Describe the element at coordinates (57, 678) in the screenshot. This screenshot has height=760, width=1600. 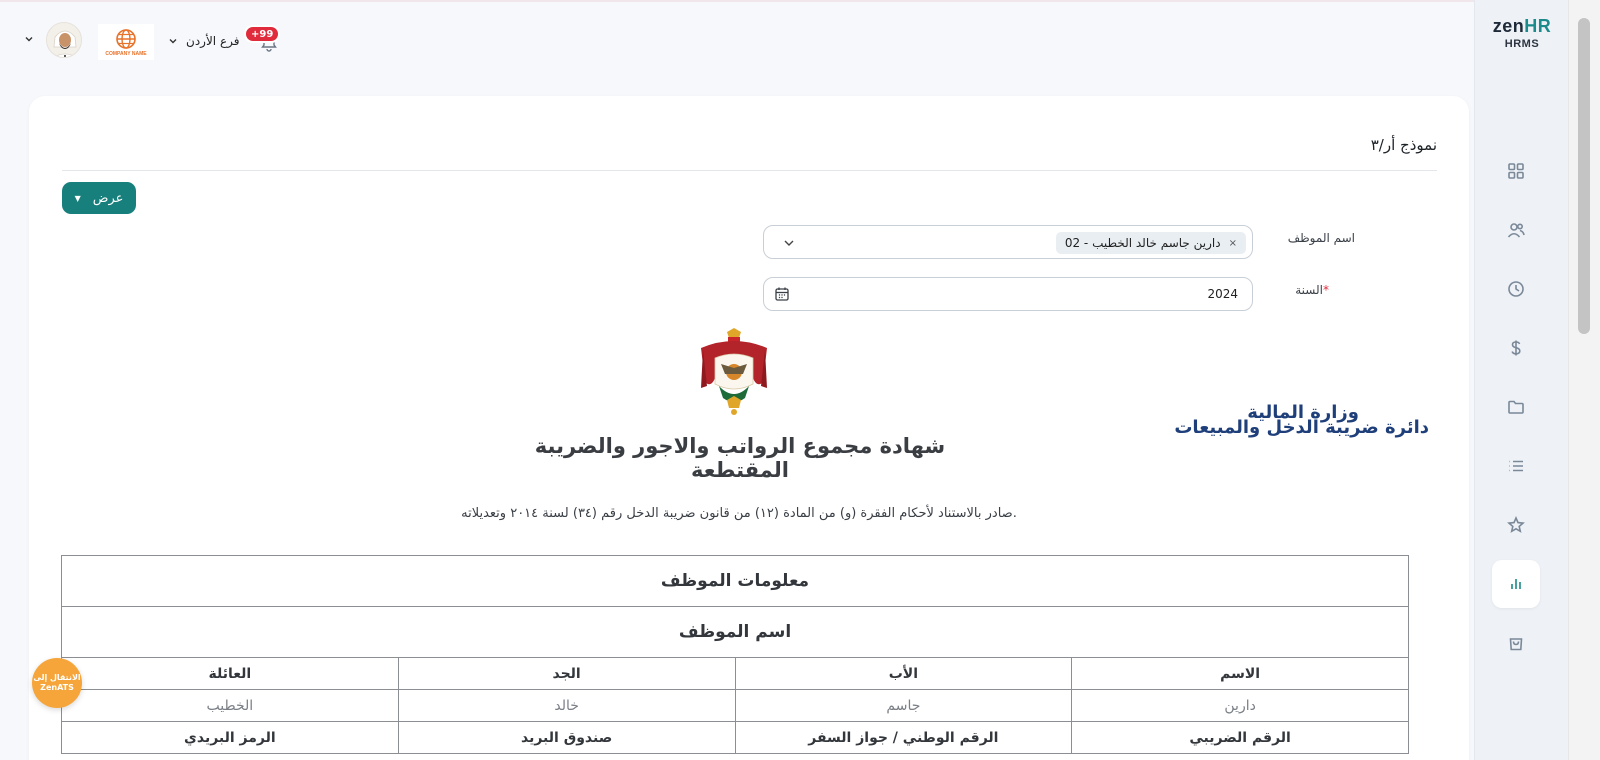
I see `zenats-line1: الانتقال إلى` at that location.